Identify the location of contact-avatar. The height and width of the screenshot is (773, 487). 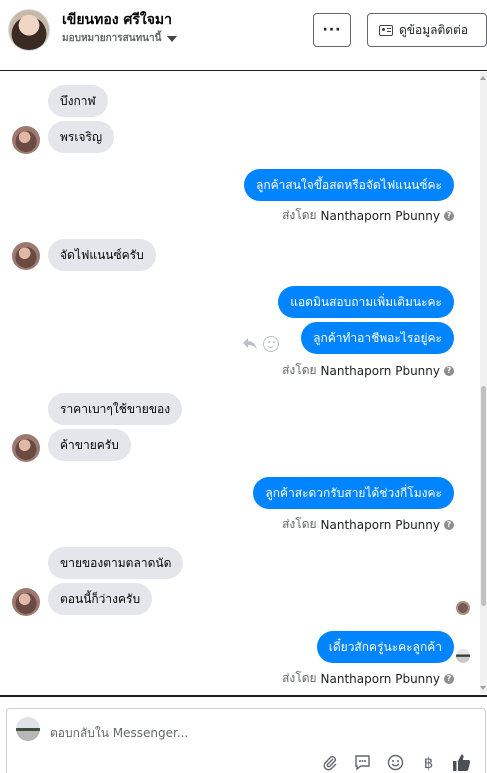
(29, 30).